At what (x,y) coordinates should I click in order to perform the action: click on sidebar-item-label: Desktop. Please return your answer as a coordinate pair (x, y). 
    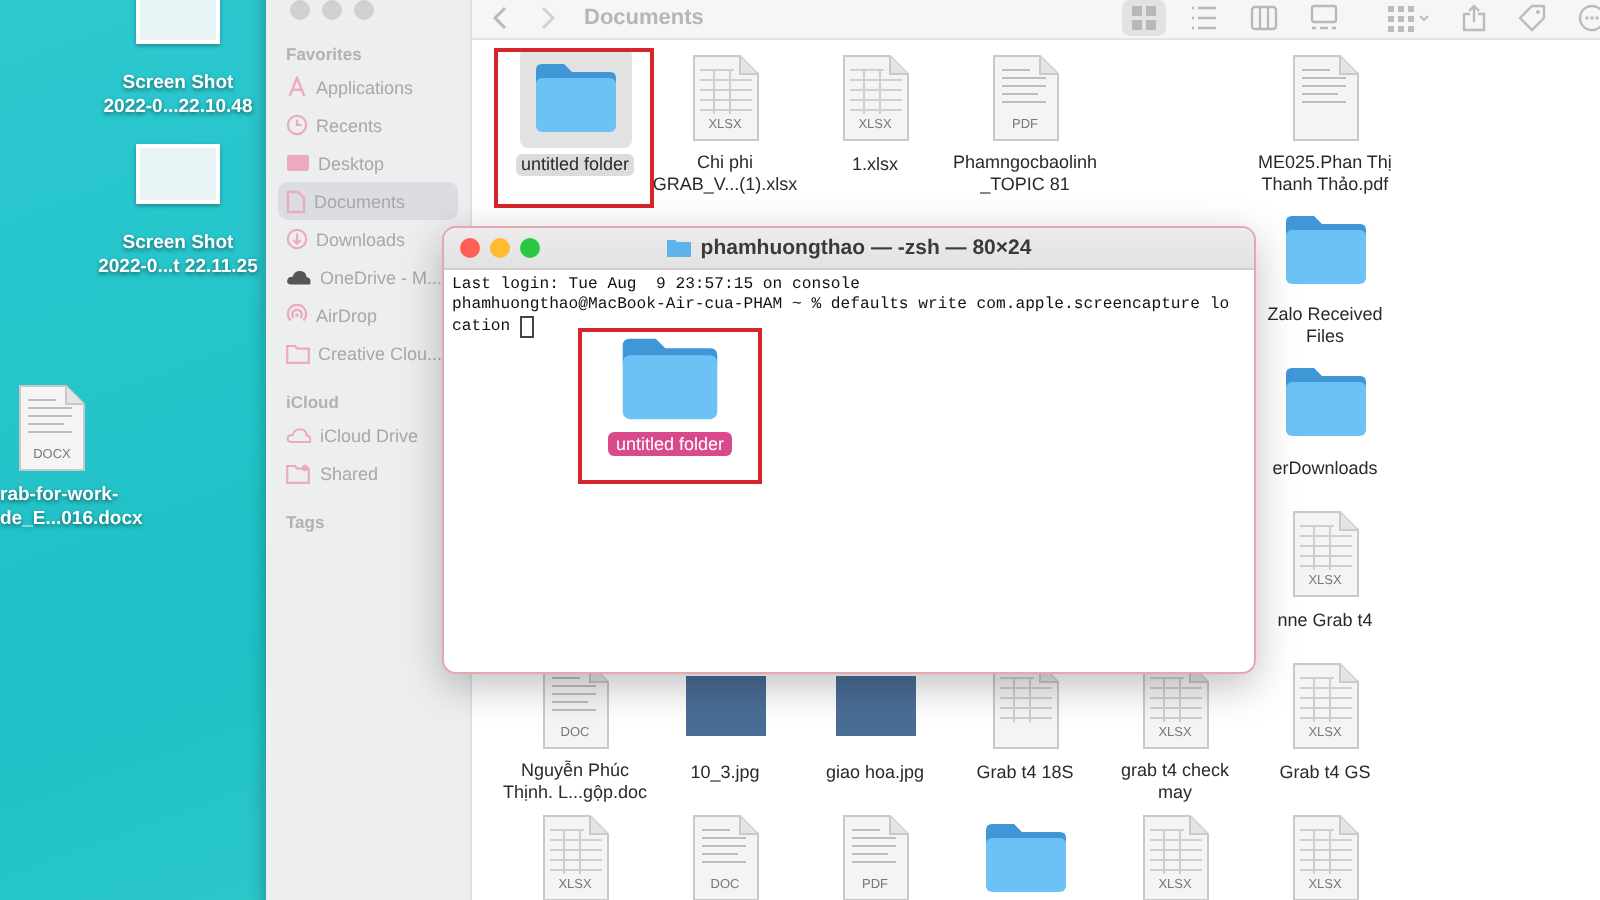
    Looking at the image, I should click on (351, 163).